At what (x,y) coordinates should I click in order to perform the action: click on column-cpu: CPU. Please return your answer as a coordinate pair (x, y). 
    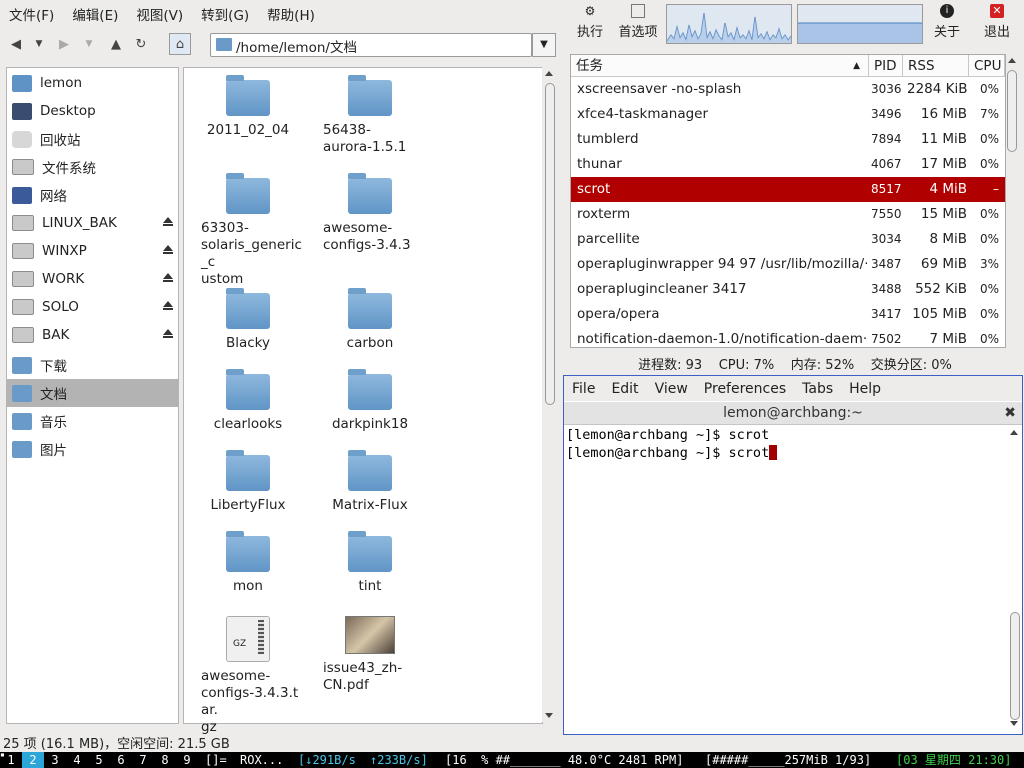
    Looking at the image, I should click on (987, 66).